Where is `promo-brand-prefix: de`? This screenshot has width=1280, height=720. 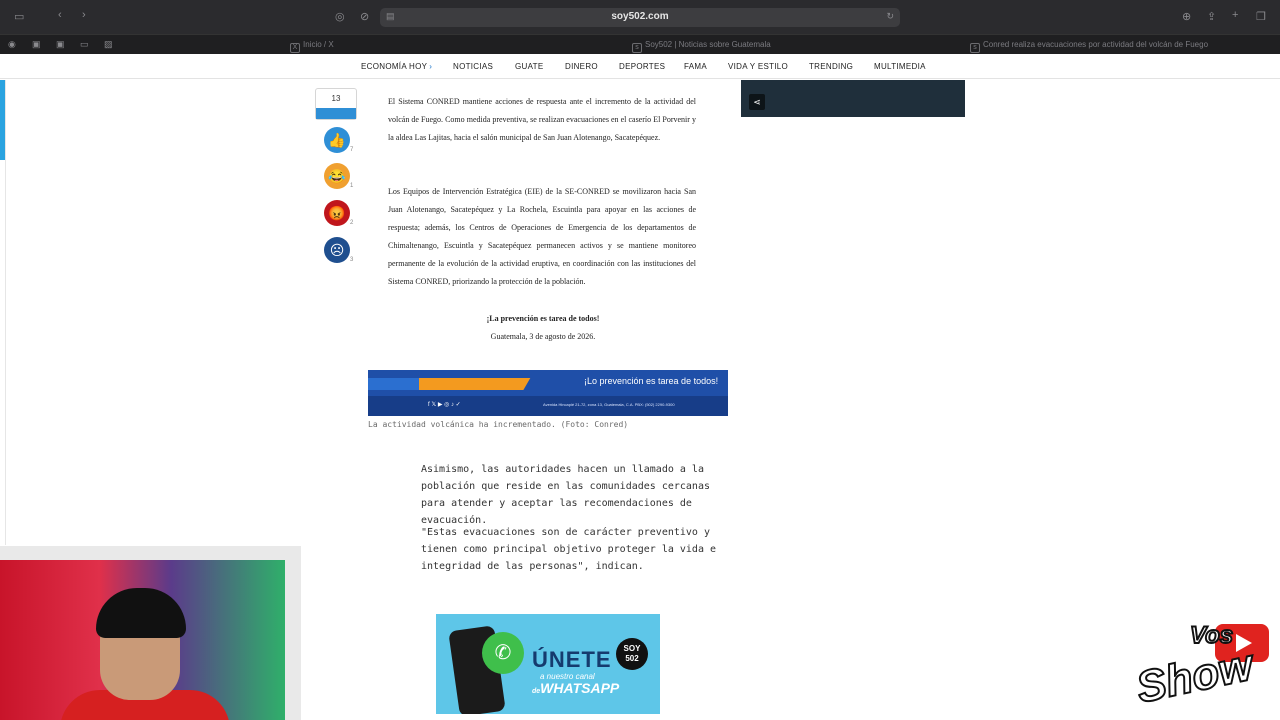
promo-brand-prefix: de is located at coordinates (536, 691).